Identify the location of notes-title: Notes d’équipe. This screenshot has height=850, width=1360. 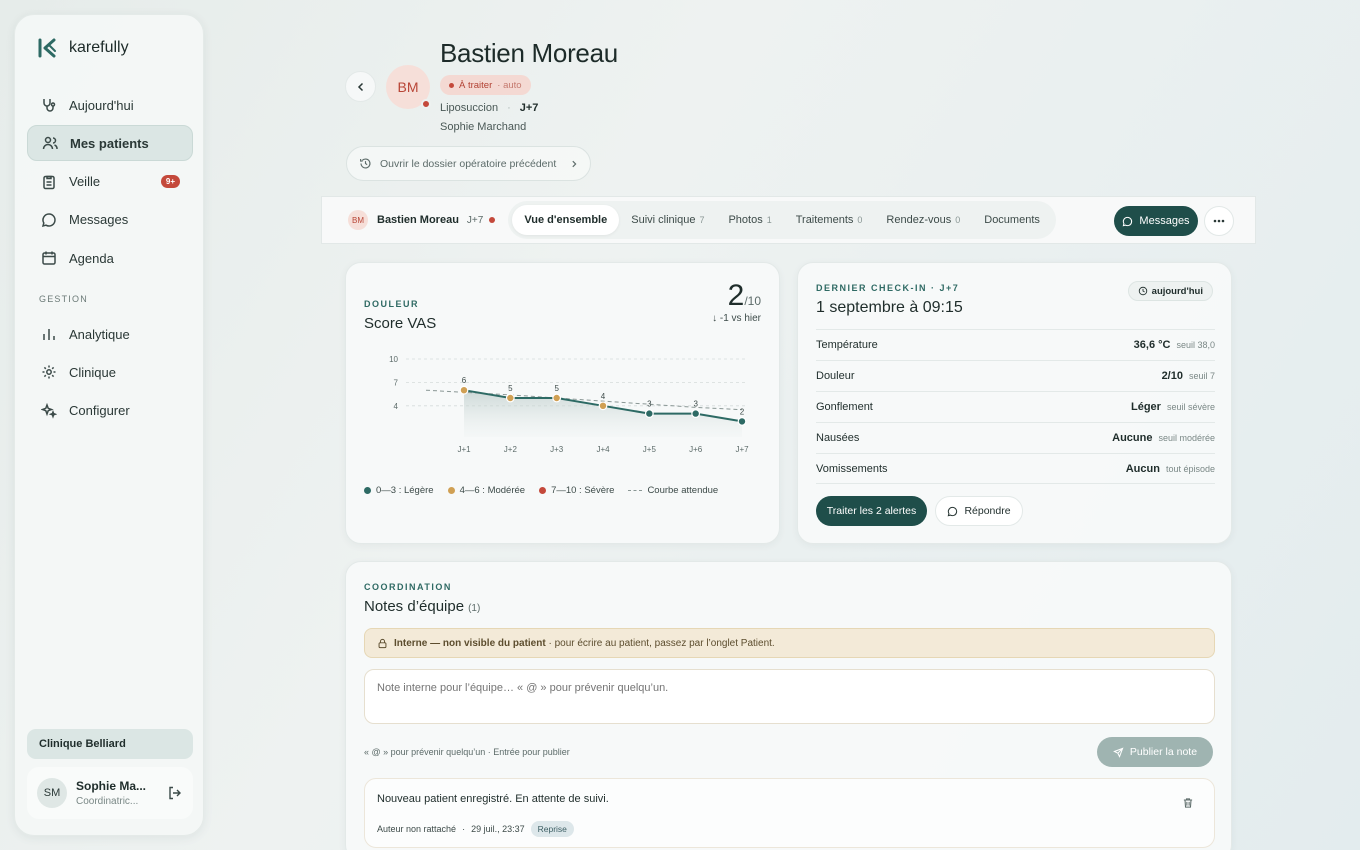
(414, 606).